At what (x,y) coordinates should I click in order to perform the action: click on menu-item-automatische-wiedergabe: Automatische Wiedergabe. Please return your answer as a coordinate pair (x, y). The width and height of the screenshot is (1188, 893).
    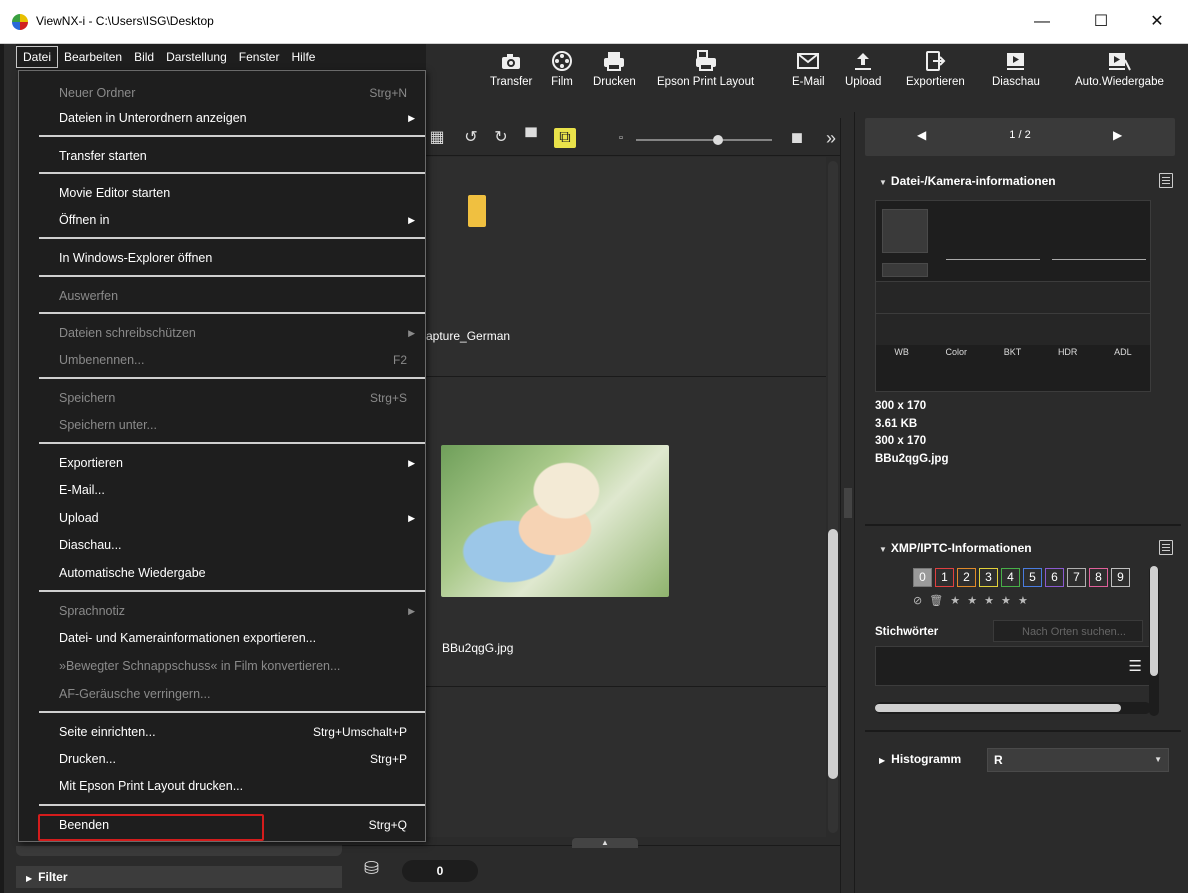
    Looking at the image, I should click on (232, 573).